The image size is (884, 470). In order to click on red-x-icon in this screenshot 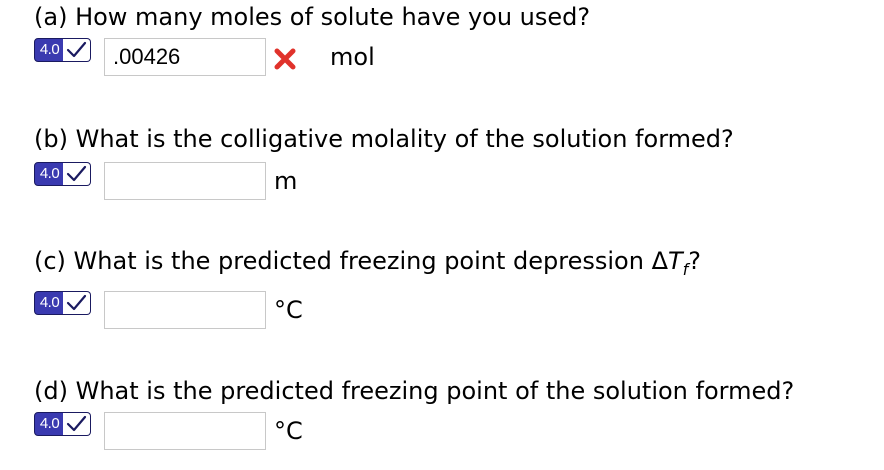, I will do `click(285, 59)`.